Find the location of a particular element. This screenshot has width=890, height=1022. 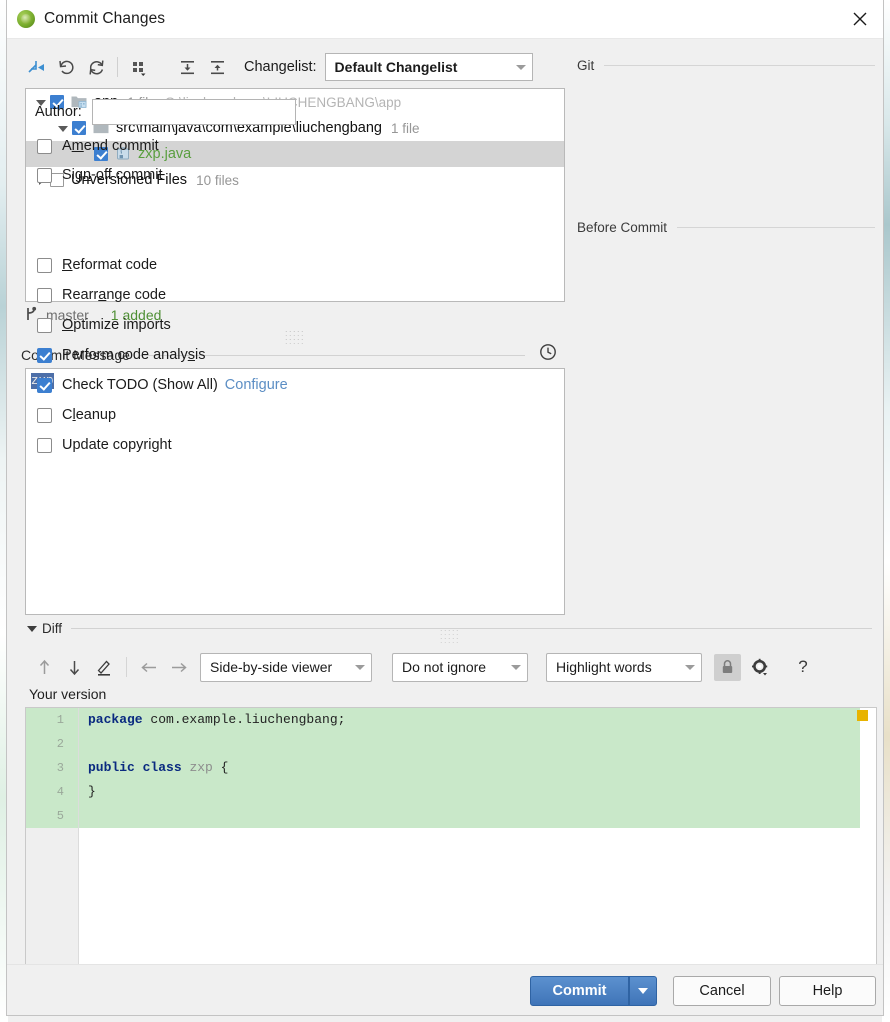

check-todo-checkbox: Check TODO (Show All) Configure is located at coordinates (162, 385).